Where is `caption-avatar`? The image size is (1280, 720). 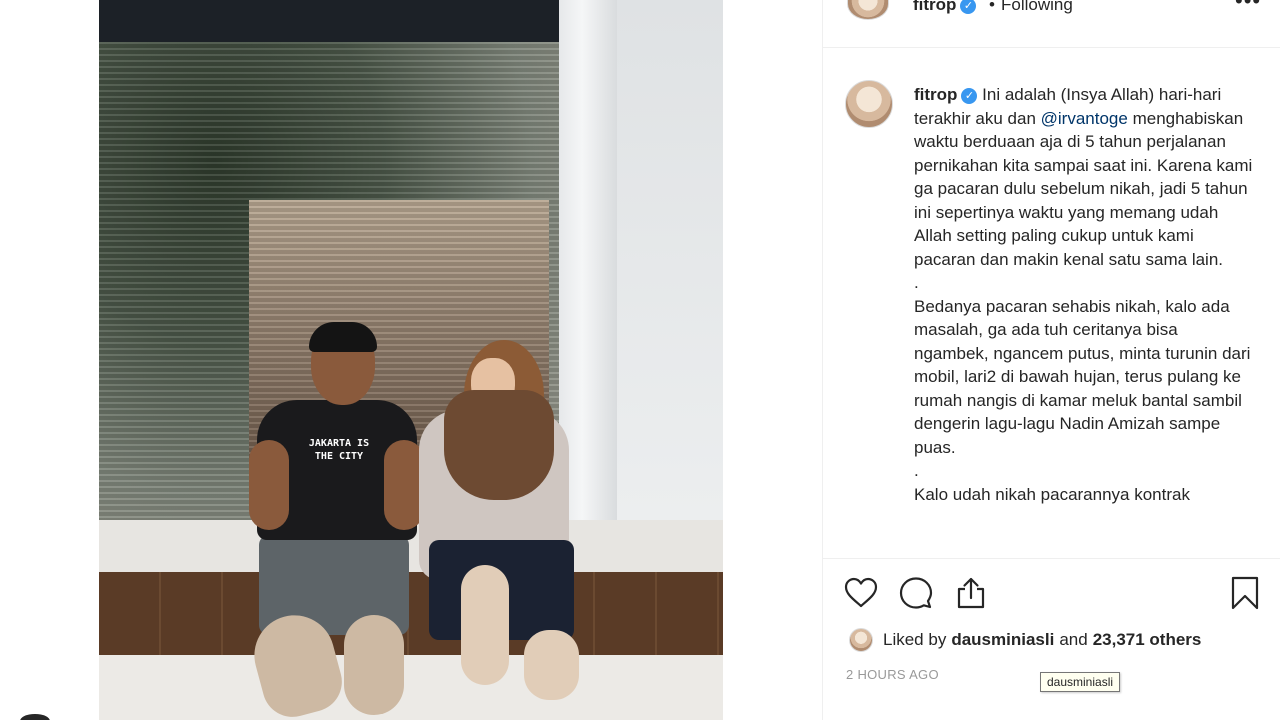 caption-avatar is located at coordinates (869, 104).